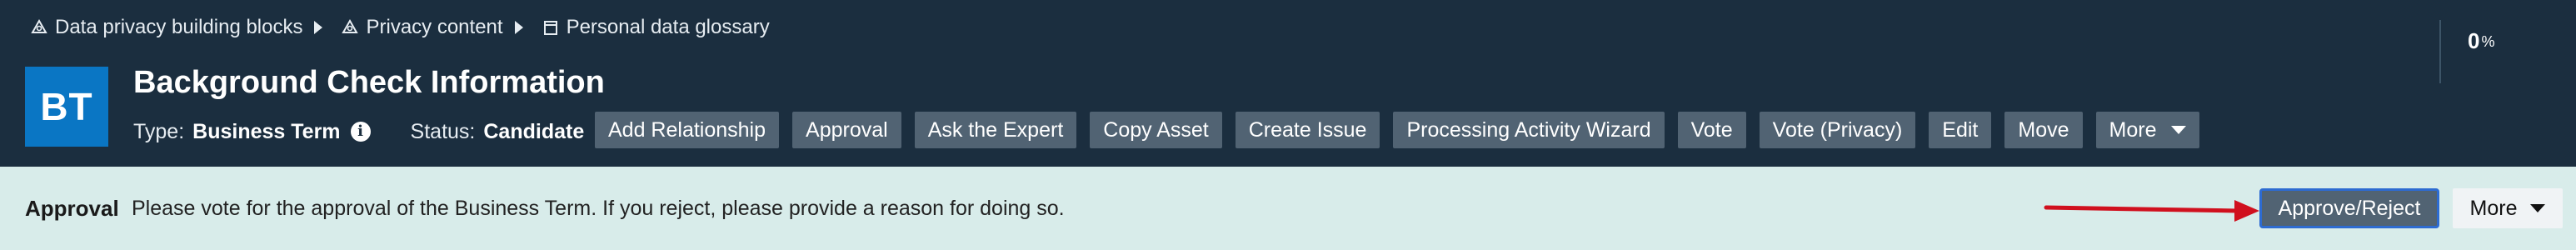  I want to click on status-value: Candidate, so click(534, 131).